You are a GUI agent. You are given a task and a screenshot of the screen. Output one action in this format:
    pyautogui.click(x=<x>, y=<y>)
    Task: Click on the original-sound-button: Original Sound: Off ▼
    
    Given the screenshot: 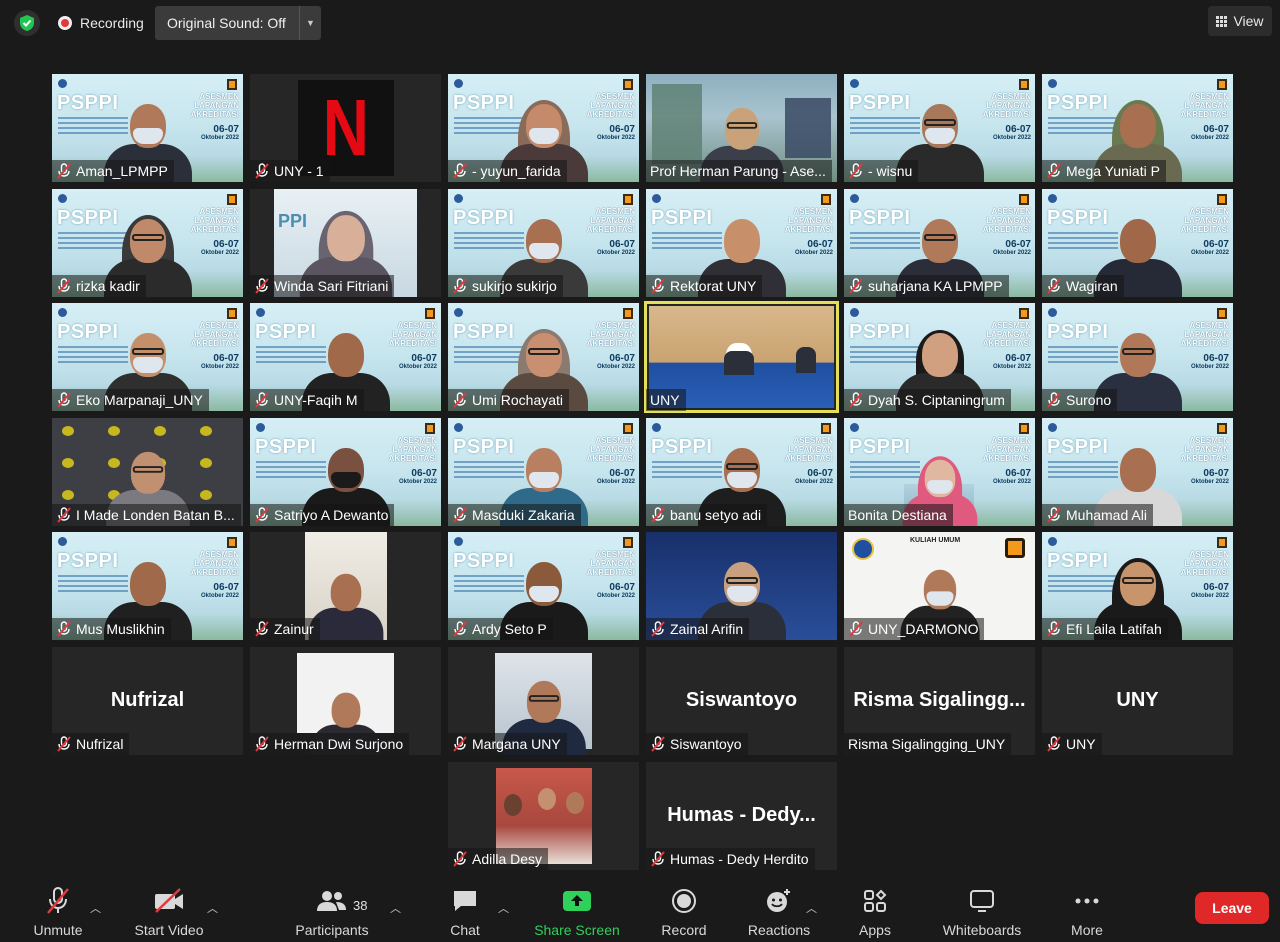 What is the action you would take?
    pyautogui.click(x=238, y=23)
    